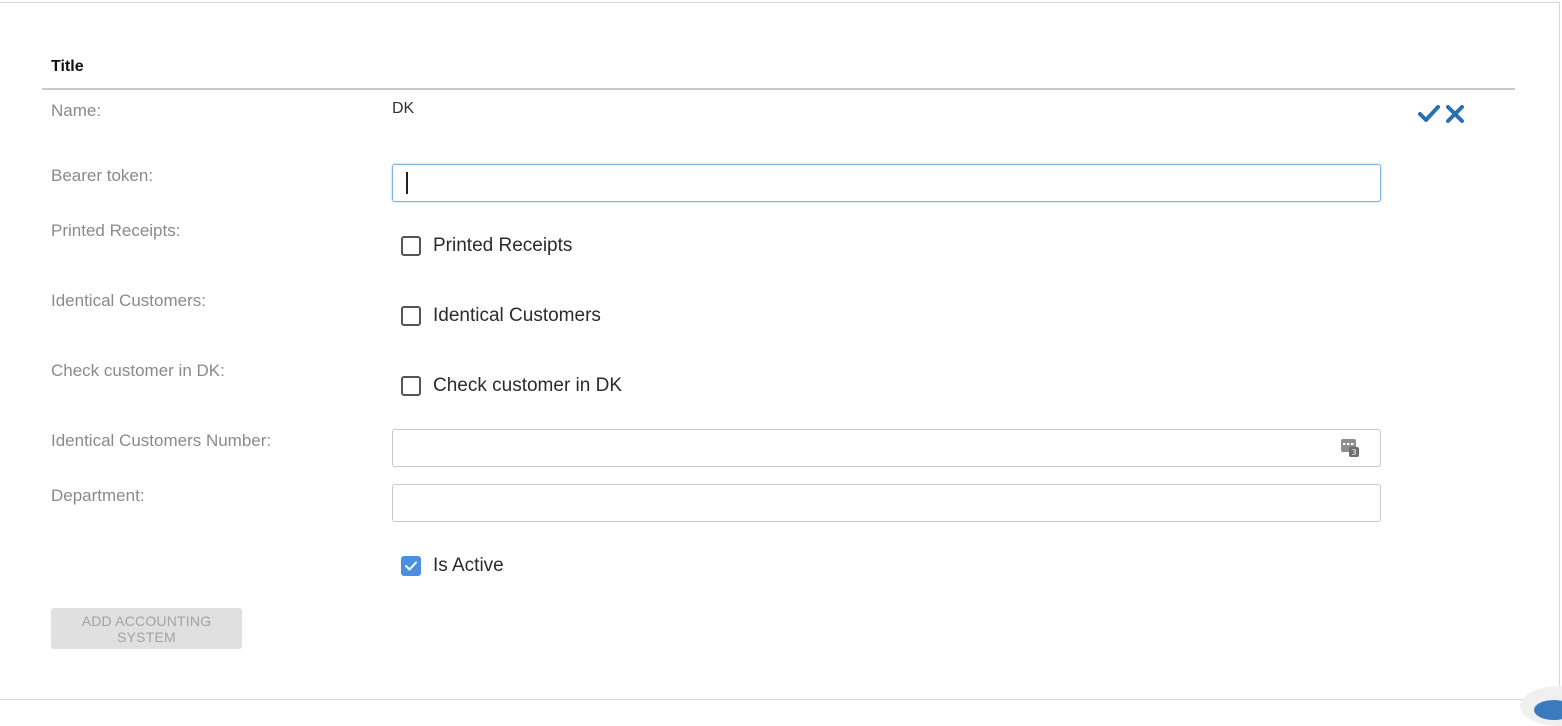 Image resolution: width=1562 pixels, height=726 pixels. What do you see at coordinates (403, 108) in the screenshot?
I see `name-value: DK` at bounding box center [403, 108].